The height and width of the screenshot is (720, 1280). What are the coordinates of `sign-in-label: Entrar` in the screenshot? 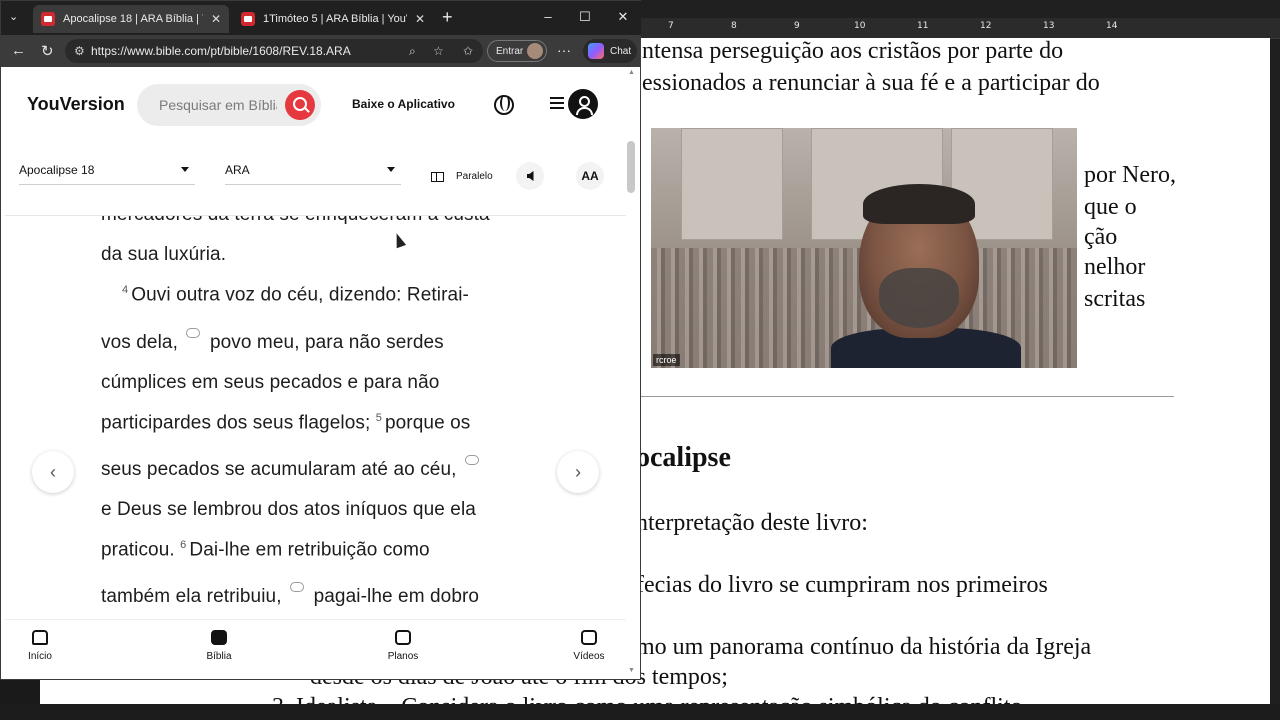 It's located at (510, 51).